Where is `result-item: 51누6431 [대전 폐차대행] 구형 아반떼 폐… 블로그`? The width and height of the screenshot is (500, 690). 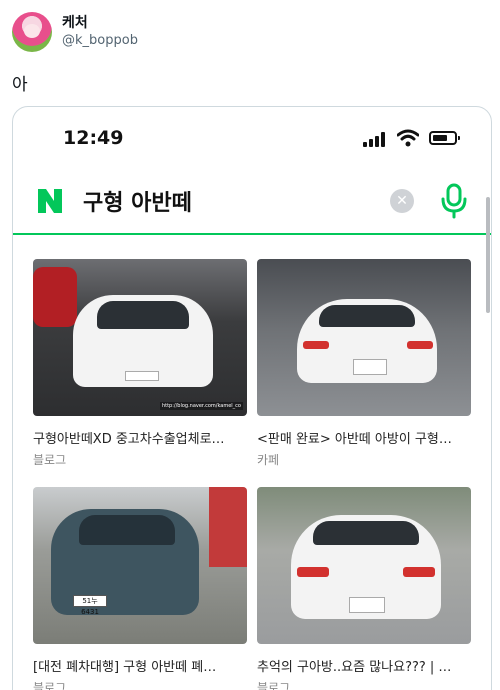 result-item: 51누6431 [대전 폐차대행] 구형 아반떼 폐… 블로그 is located at coordinates (140, 588).